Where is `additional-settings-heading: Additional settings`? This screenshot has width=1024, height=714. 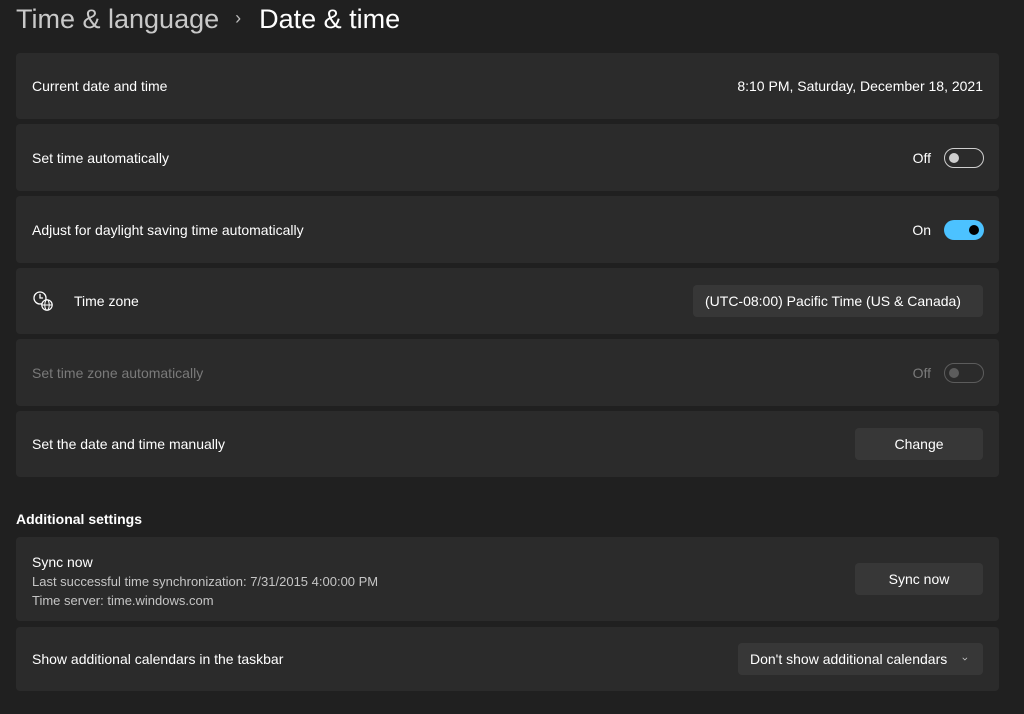 additional-settings-heading: Additional settings is located at coordinates (79, 519).